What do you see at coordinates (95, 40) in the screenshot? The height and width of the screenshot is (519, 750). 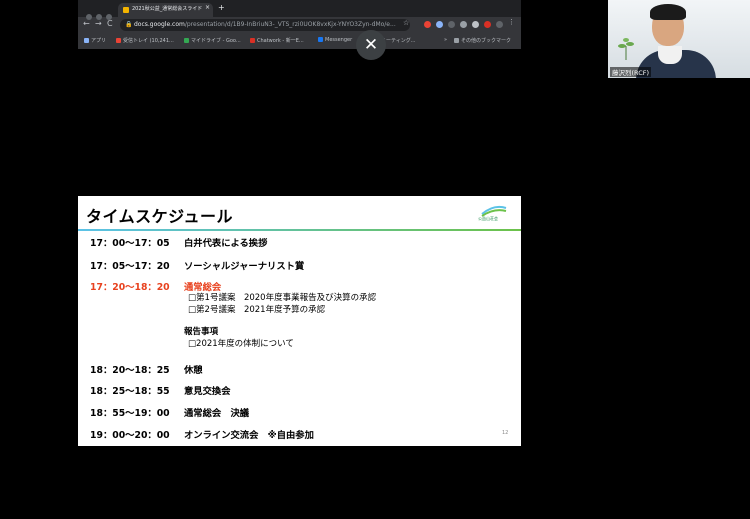 I see `bookmark-apps: アプリ` at bounding box center [95, 40].